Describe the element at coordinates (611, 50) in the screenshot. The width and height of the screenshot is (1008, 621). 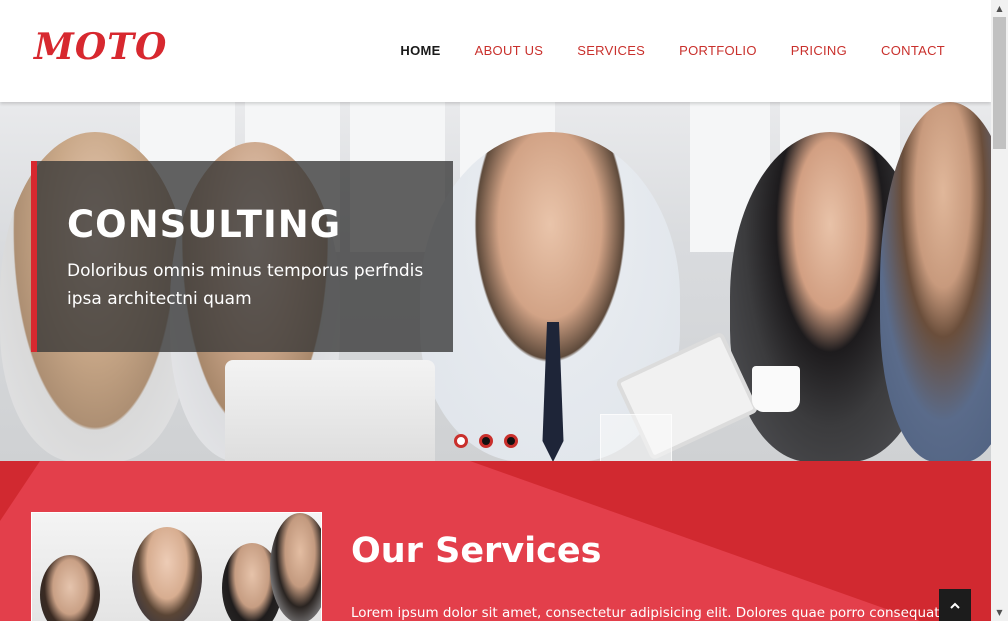
I see `nav-item-services: SERVICES` at that location.